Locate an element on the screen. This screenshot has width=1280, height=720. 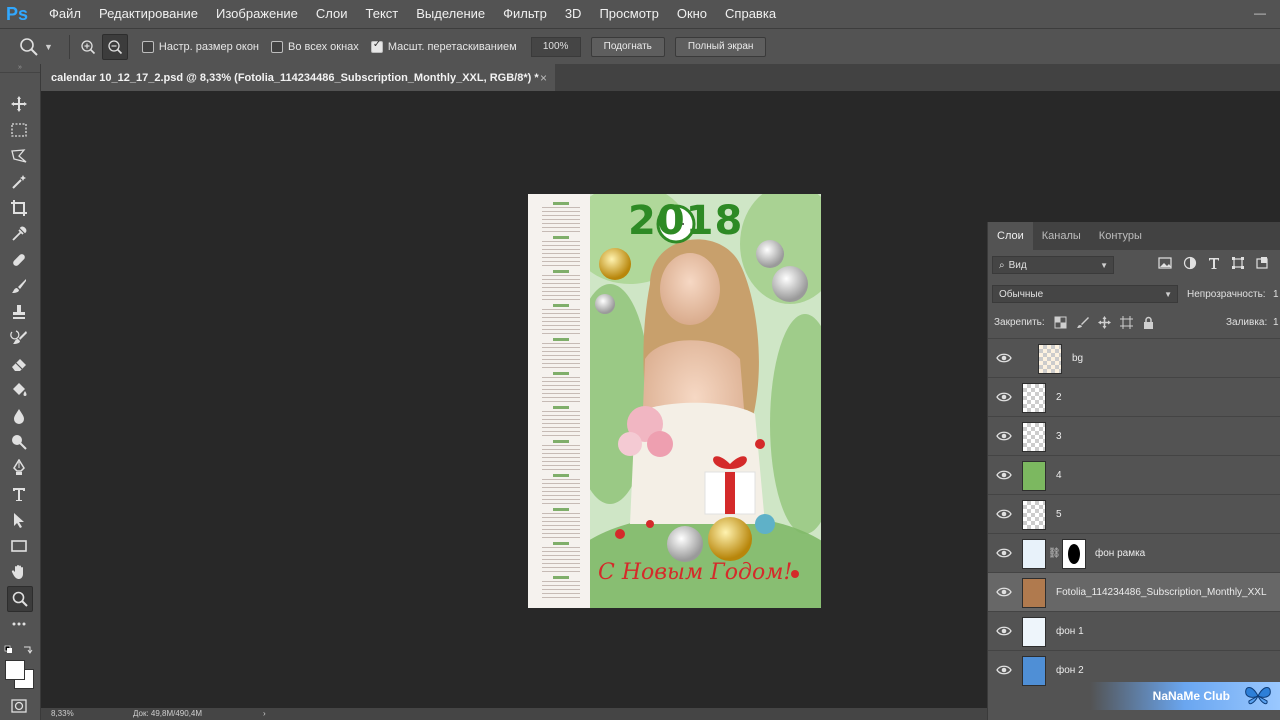
toolbox-grip: » is located at coordinates (20, 68).